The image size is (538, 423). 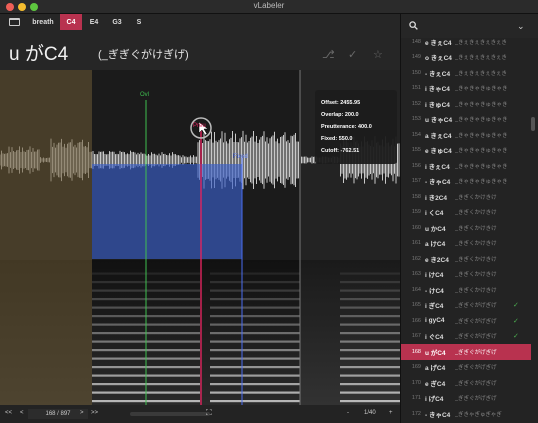 What do you see at coordinates (416, 181) in the screenshot?
I see `entry-number: 157` at bounding box center [416, 181].